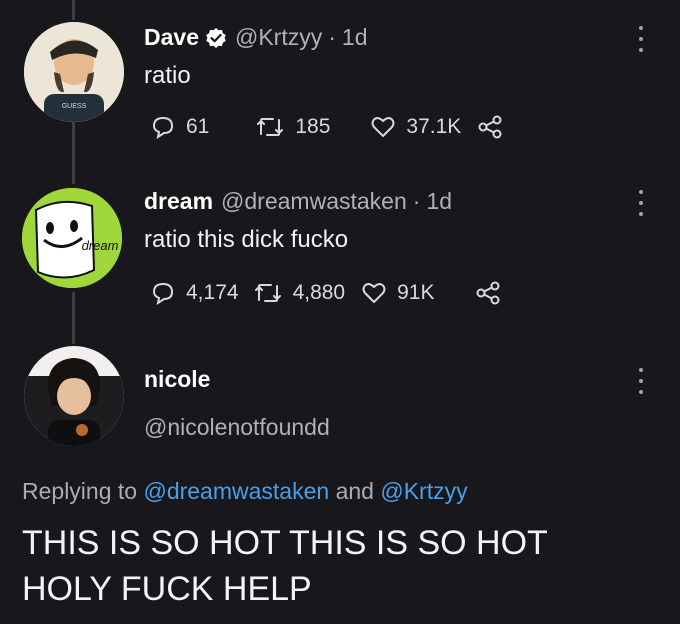 The height and width of the screenshot is (624, 680). Describe the element at coordinates (216, 38) in the screenshot. I see `verified-badge-icon` at that location.